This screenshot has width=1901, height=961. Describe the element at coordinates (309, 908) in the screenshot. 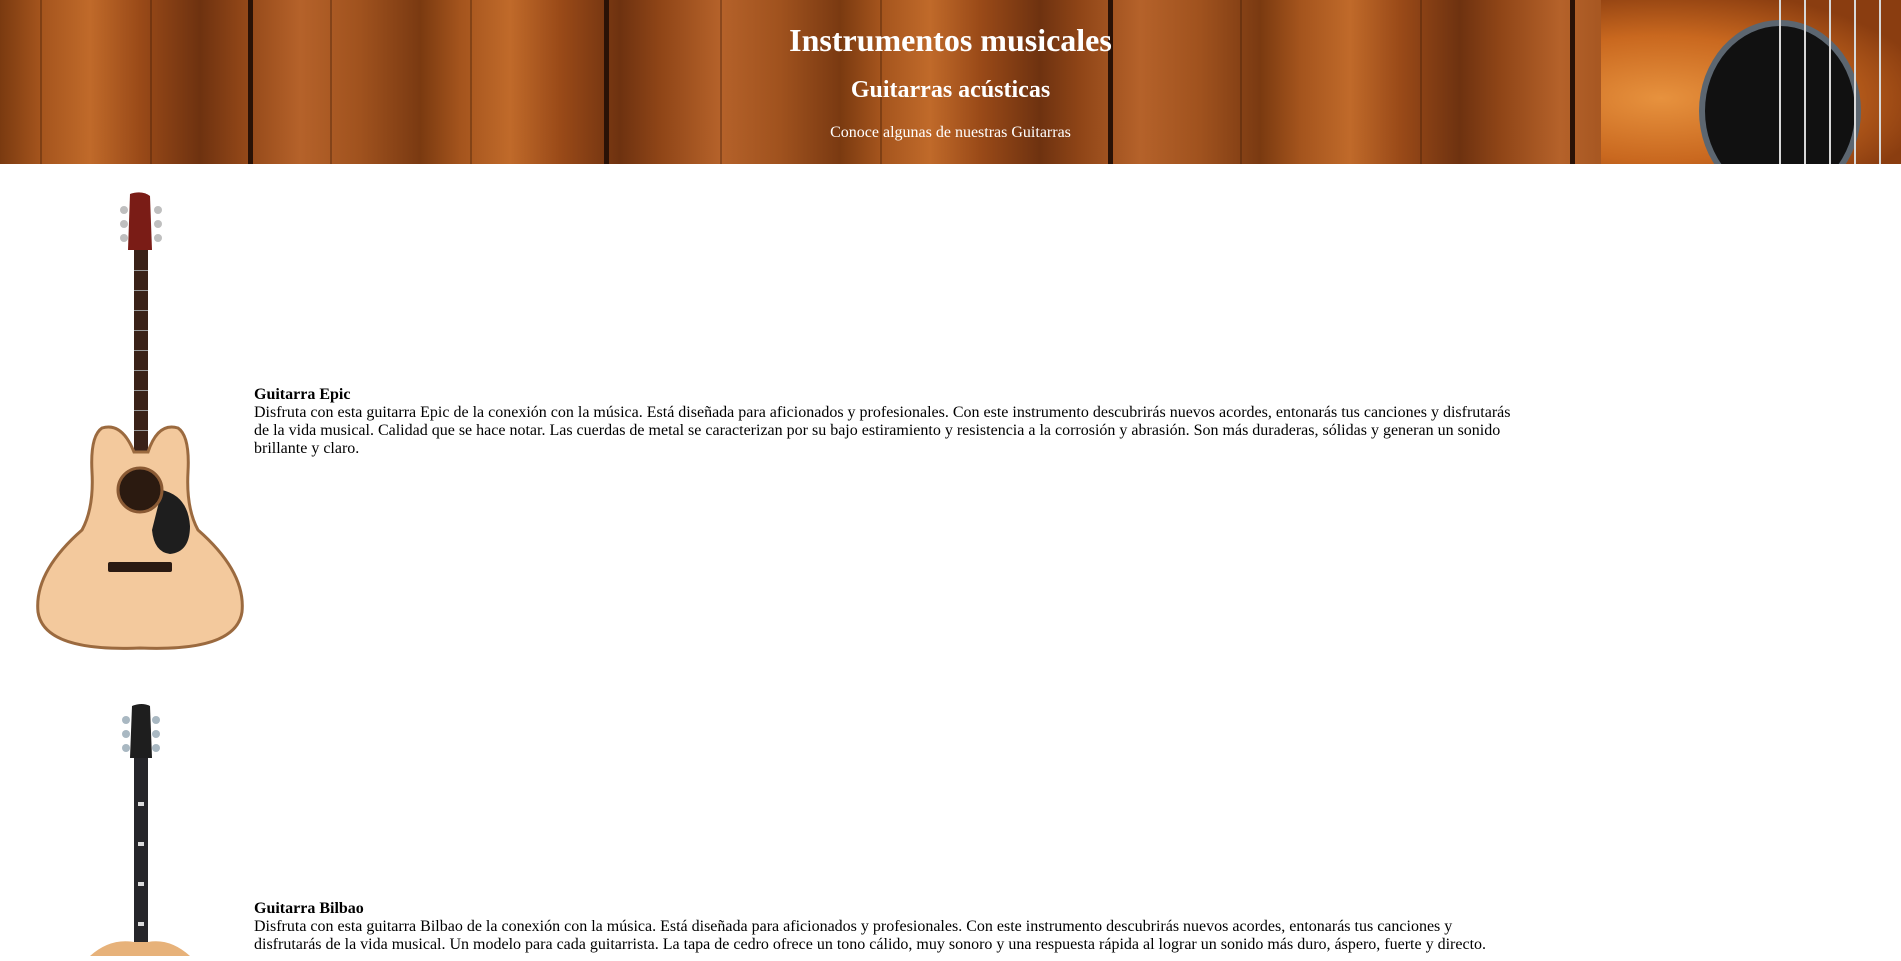

I see `product-name: Guitarra Bilbao` at that location.